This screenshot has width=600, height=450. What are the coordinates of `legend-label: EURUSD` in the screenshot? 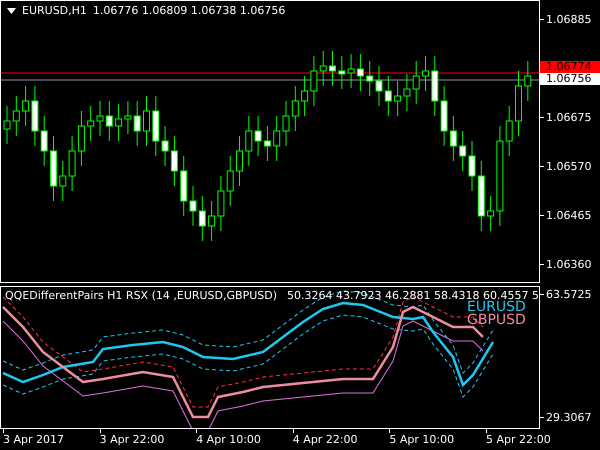 It's located at (496, 307).